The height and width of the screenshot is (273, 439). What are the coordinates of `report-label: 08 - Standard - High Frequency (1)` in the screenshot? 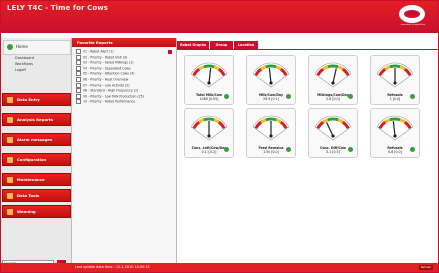 It's located at (111, 90).